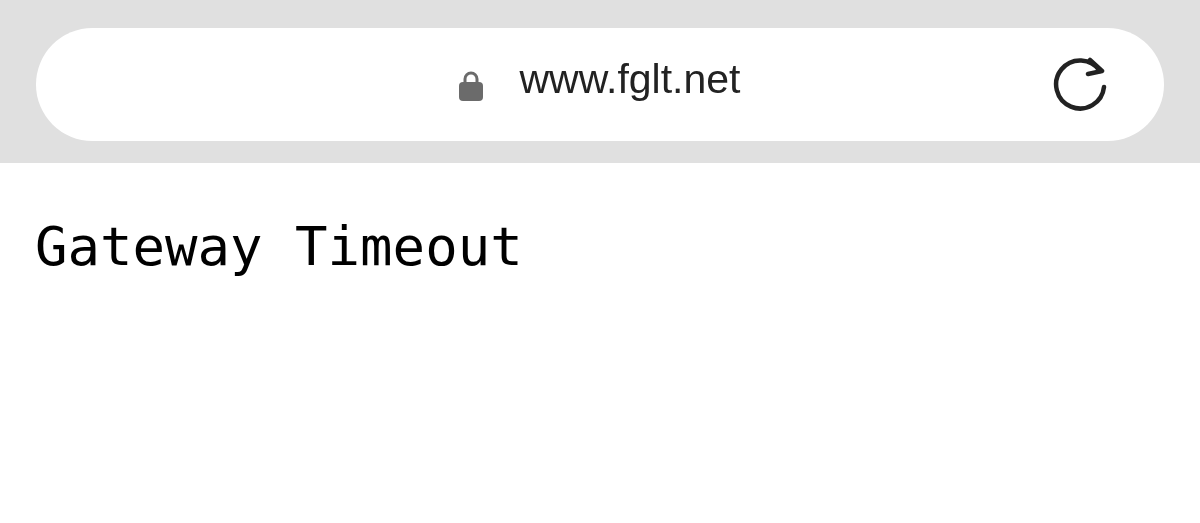 This screenshot has width=1200, height=523. What do you see at coordinates (471, 85) in the screenshot?
I see `lock-icon` at bounding box center [471, 85].